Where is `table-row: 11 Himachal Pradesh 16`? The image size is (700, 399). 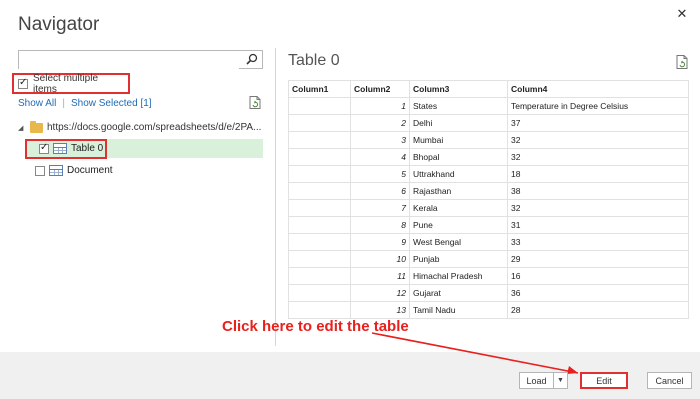 table-row: 11 Himachal Pradesh 16 is located at coordinates (488, 276).